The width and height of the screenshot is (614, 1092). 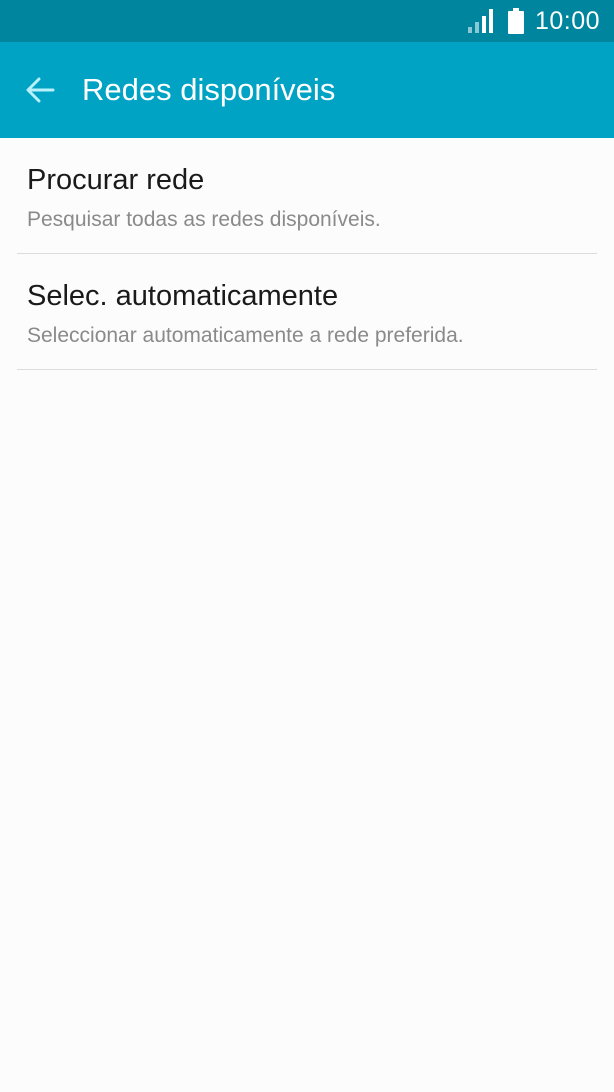 What do you see at coordinates (183, 296) in the screenshot?
I see `list-item-title: Selec. automaticamente` at bounding box center [183, 296].